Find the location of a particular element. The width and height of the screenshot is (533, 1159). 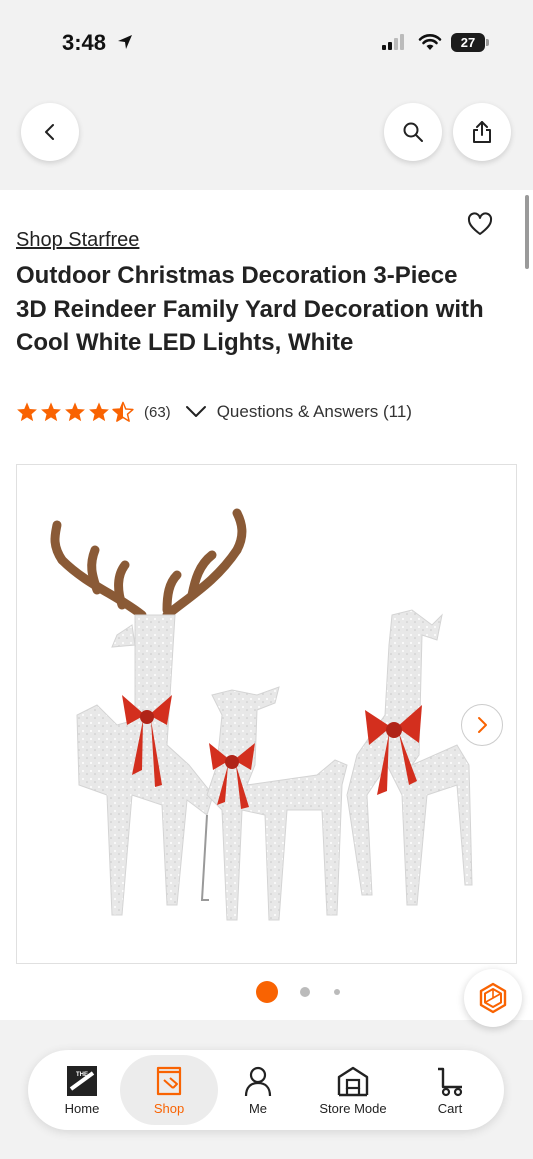

svg-text: THE is located at coordinates (82, 1075).